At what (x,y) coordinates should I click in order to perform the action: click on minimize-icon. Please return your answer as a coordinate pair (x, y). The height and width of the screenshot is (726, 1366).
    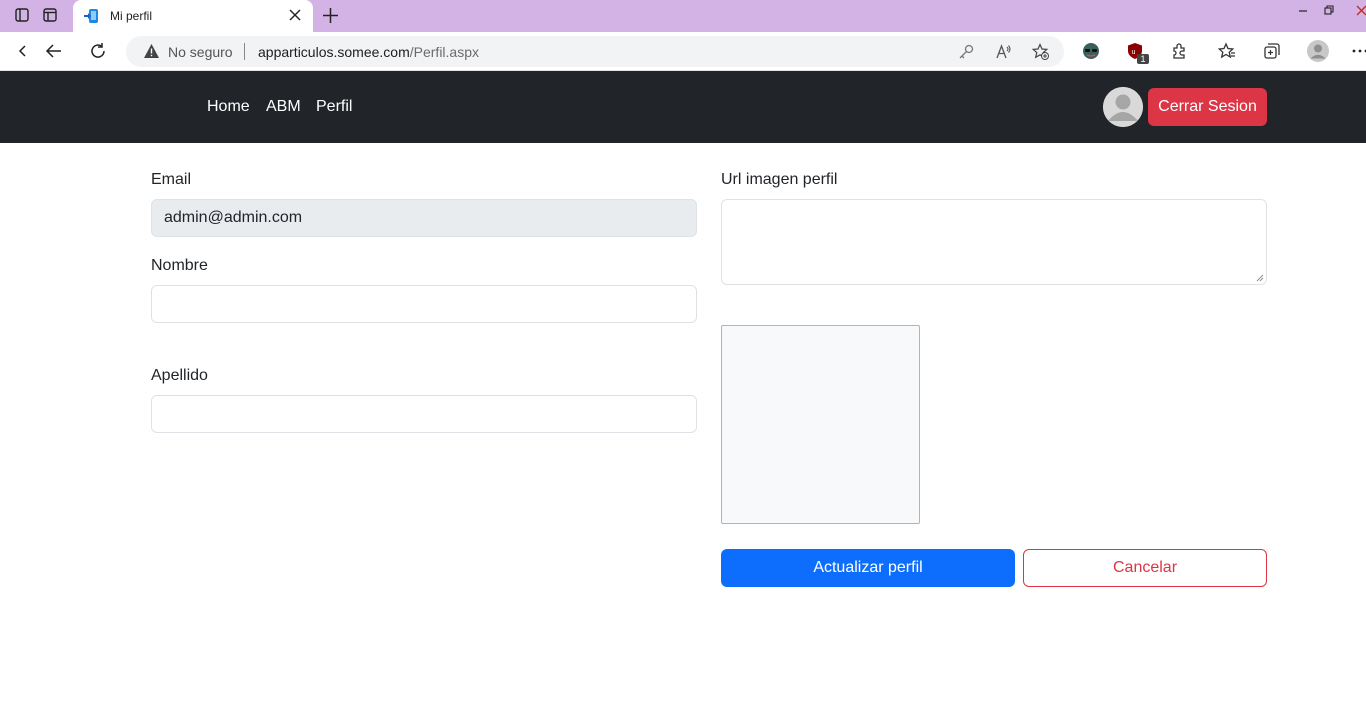
    Looking at the image, I should click on (1303, 10).